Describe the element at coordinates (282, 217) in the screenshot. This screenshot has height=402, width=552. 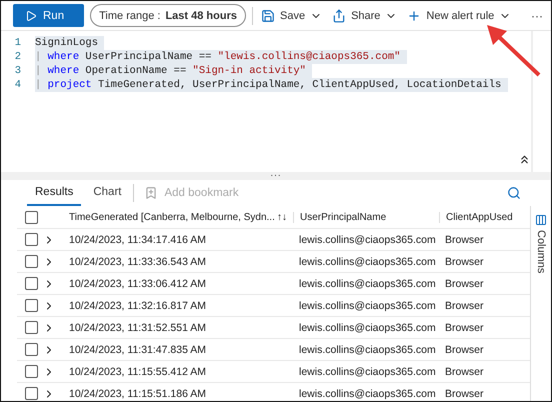
I see `sort-icon: ↑↓` at that location.